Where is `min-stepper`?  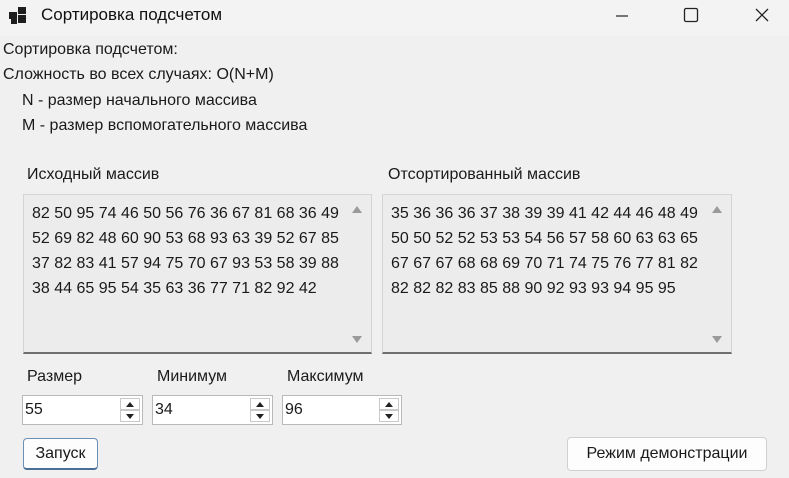 min-stepper is located at coordinates (212, 410).